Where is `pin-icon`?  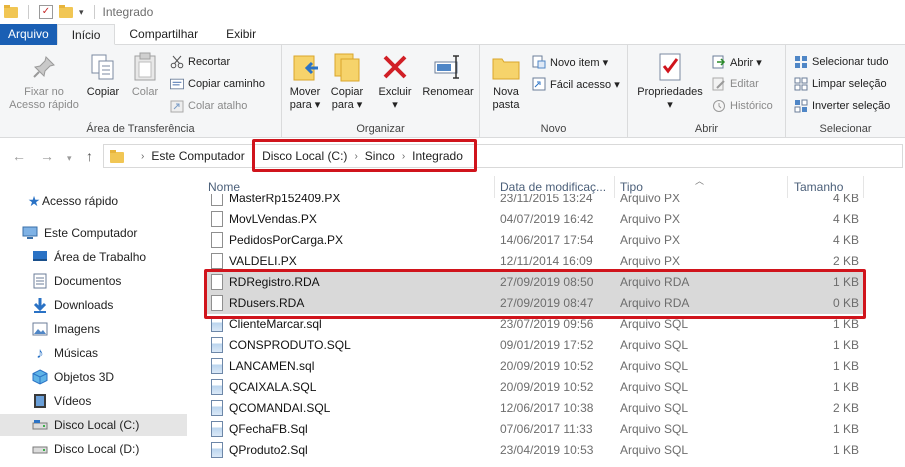
pin-icon is located at coordinates (44, 67).